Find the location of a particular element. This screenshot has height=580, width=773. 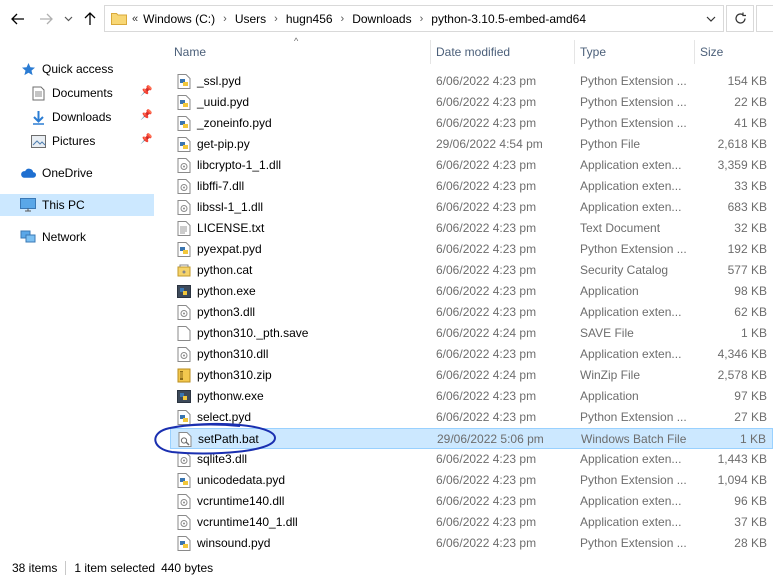

file-size: 3,359 KB is located at coordinates (742, 165).